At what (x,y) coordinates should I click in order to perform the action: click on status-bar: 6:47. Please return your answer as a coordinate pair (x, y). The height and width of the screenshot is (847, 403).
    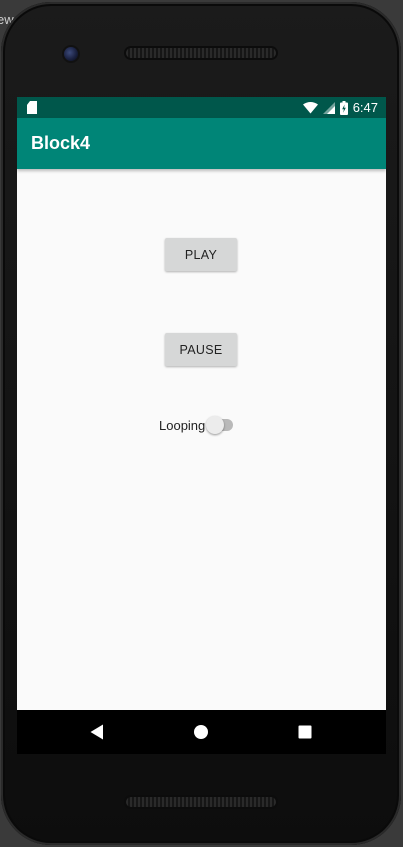
    Looking at the image, I should click on (201, 107).